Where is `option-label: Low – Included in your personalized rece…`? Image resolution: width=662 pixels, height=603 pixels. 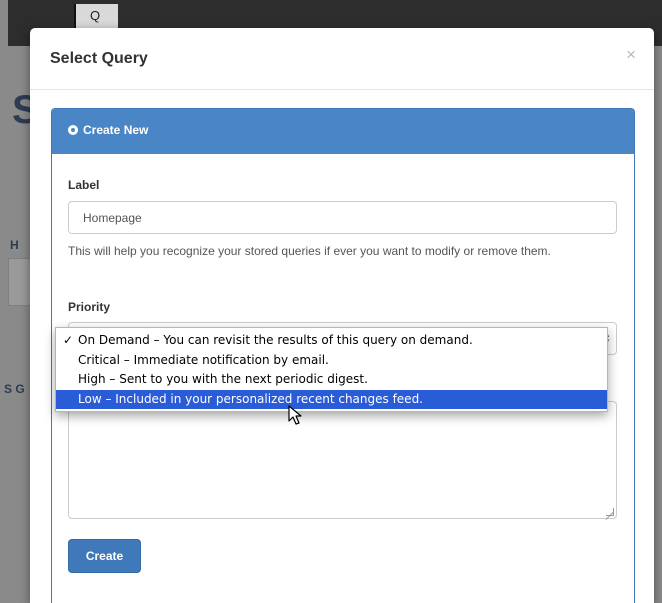
option-label: Low – Included in your personalized rece… is located at coordinates (250, 398).